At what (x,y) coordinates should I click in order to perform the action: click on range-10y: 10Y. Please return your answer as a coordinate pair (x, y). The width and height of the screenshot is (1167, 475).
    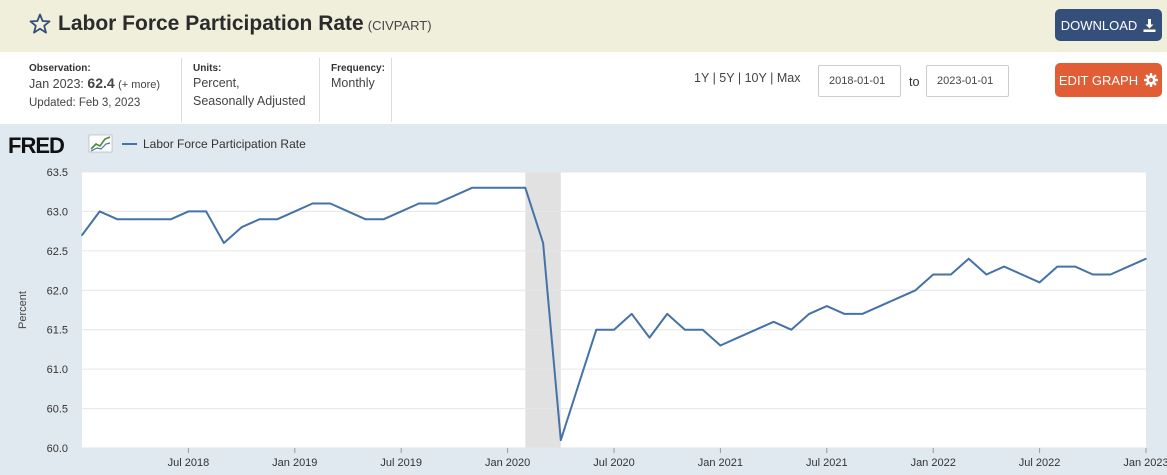
    Looking at the image, I should click on (756, 78).